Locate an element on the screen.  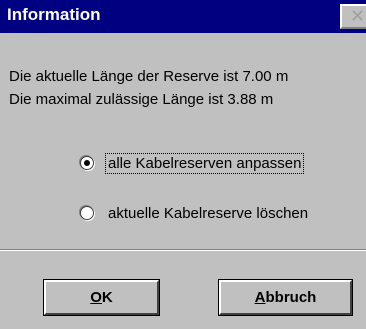
close-icon: ✕ is located at coordinates (358, 16).